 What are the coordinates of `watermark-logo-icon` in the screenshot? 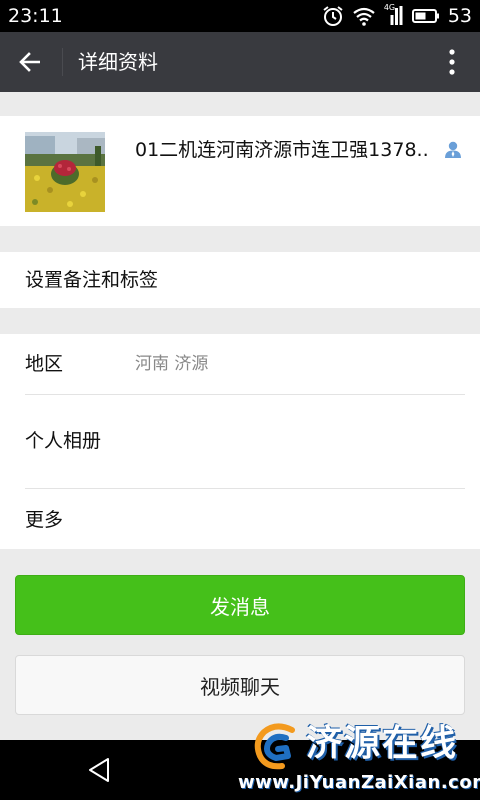 It's located at (274, 746).